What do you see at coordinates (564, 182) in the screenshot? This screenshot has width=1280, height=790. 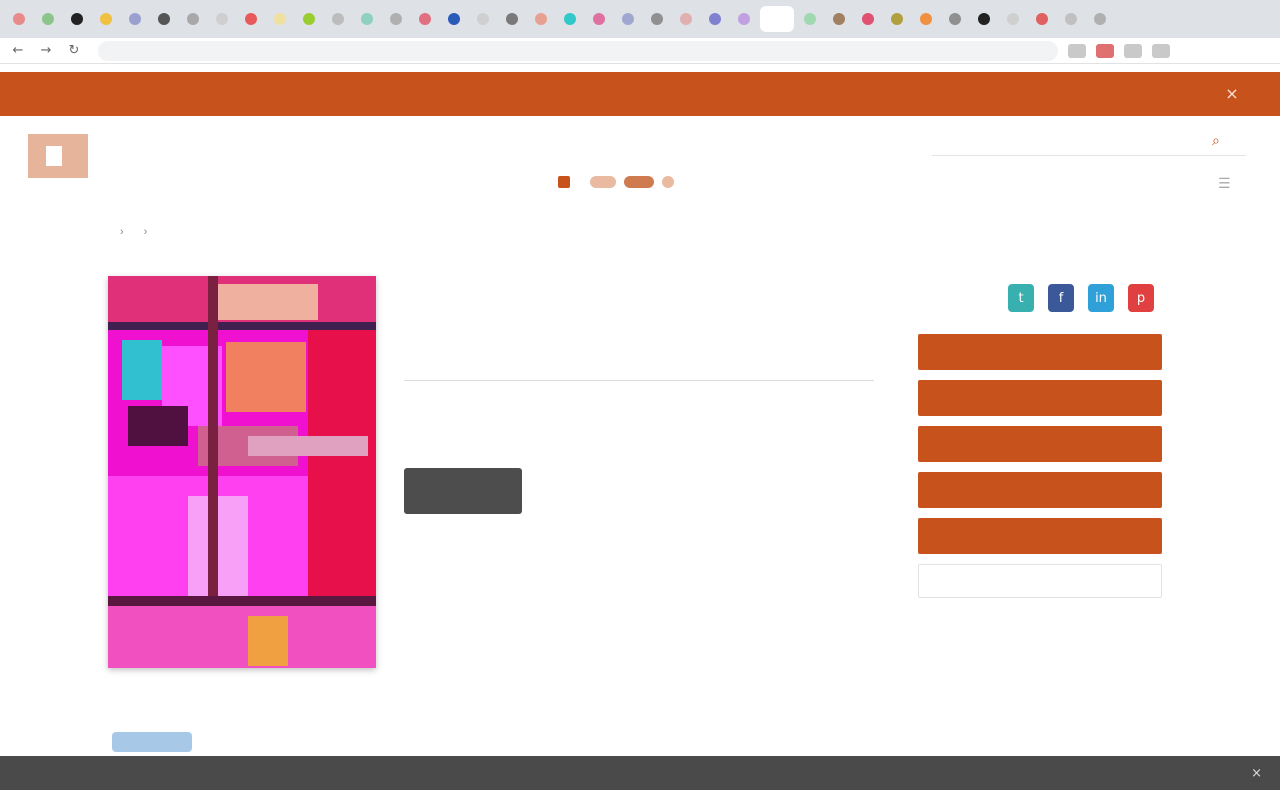 I see `cart-icon` at bounding box center [564, 182].